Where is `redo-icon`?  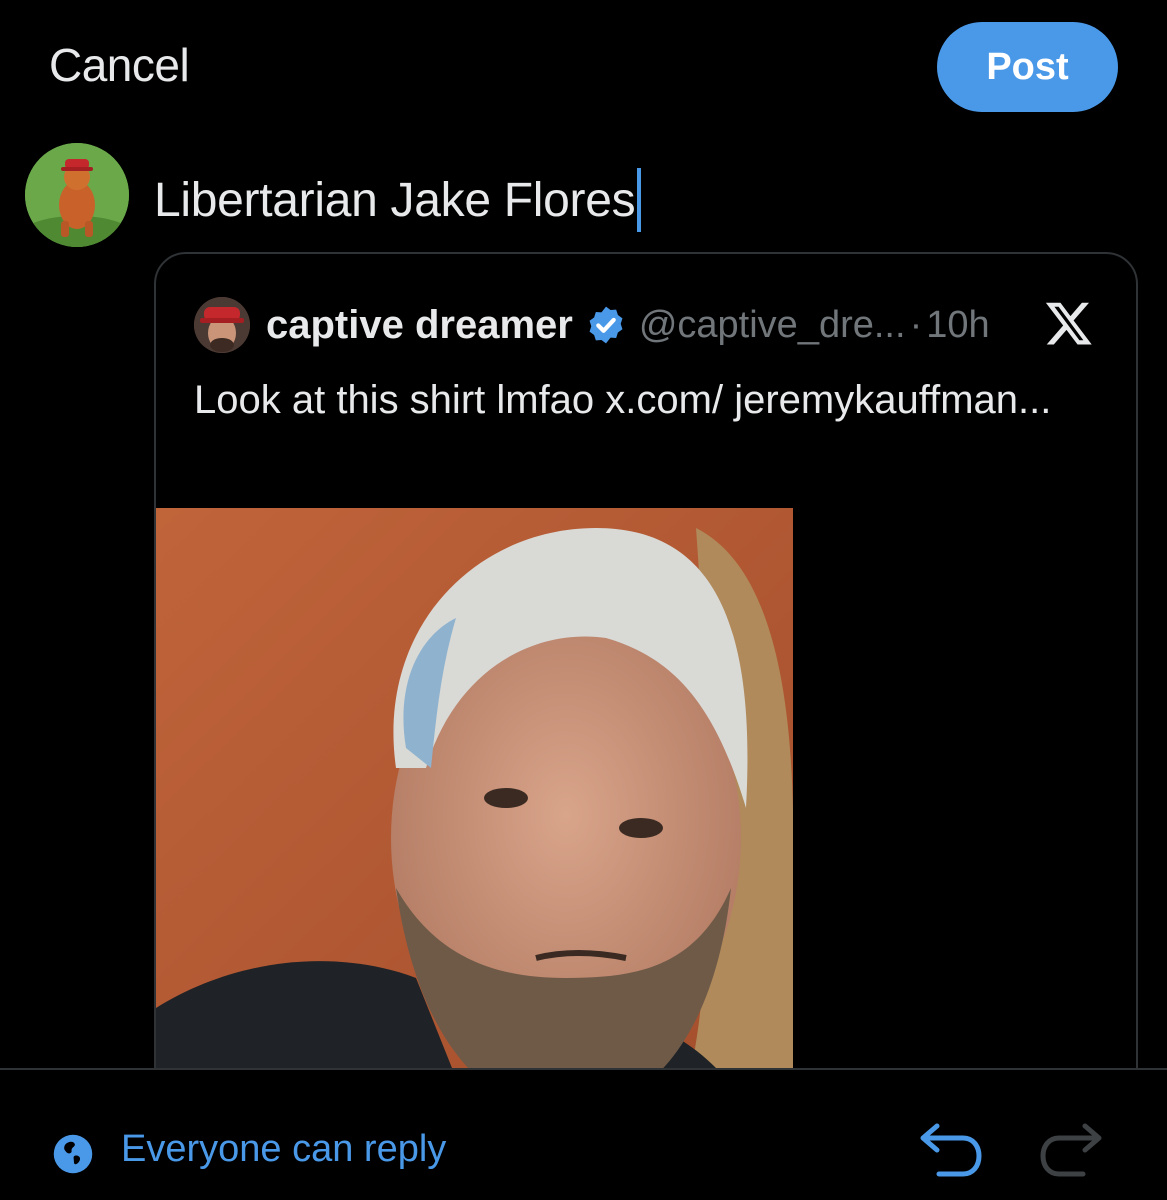 redo-icon is located at coordinates (1071, 1153).